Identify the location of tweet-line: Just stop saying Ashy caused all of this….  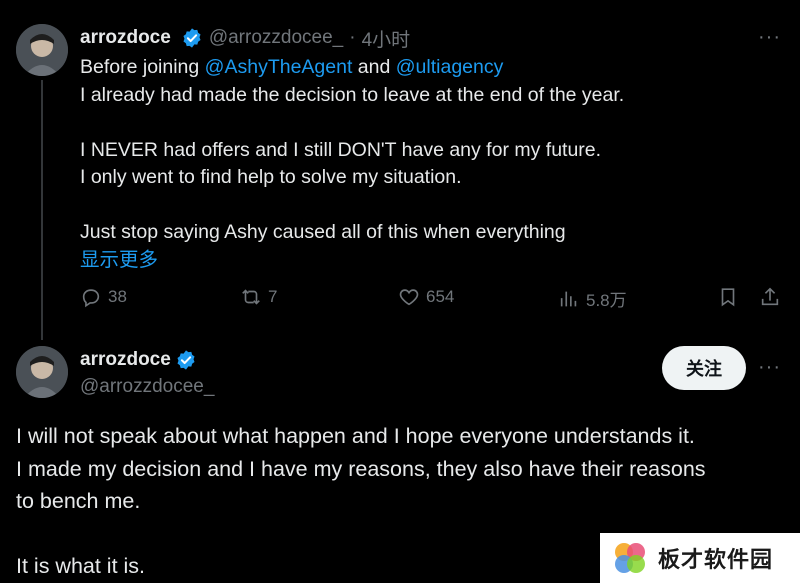
(323, 232).